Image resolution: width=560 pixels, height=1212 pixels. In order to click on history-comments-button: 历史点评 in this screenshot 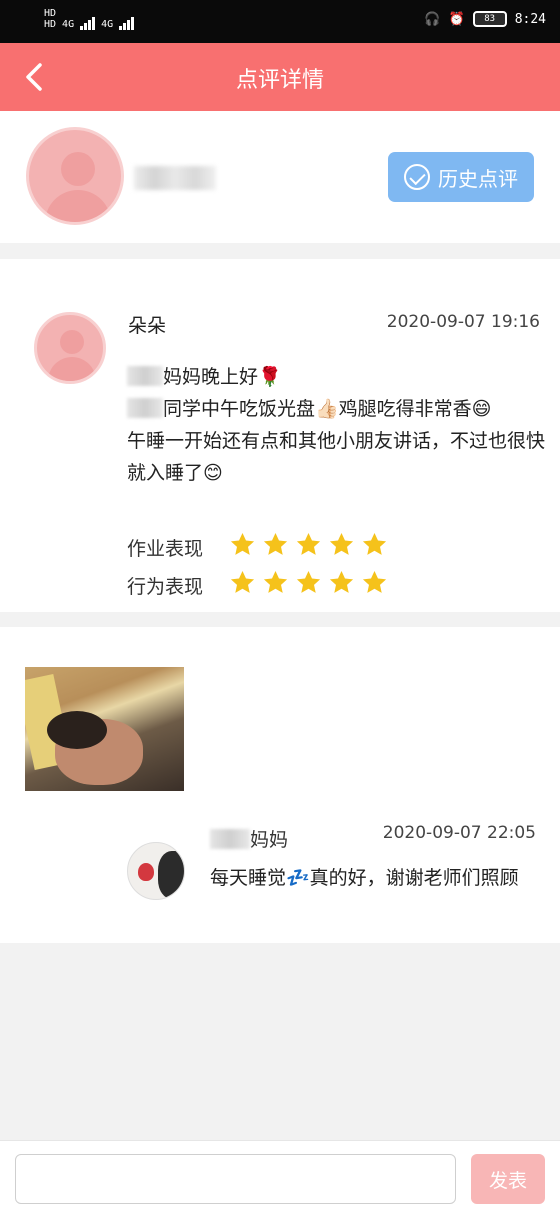, I will do `click(461, 177)`.